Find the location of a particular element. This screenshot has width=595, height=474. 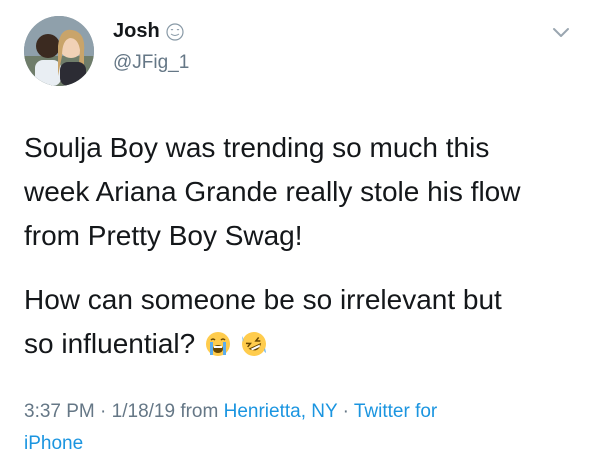

avatar is located at coordinates (59, 51).